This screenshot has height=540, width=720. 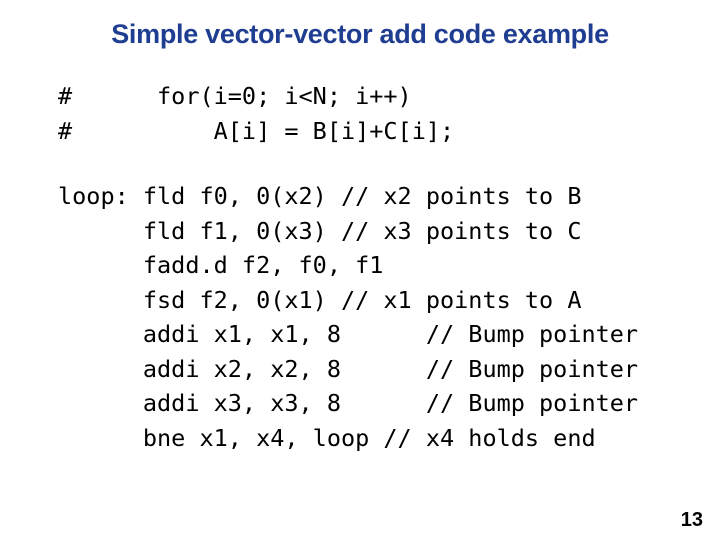 I want to click on page-title: Simple vector-vector add code example, so click(x=360, y=34).